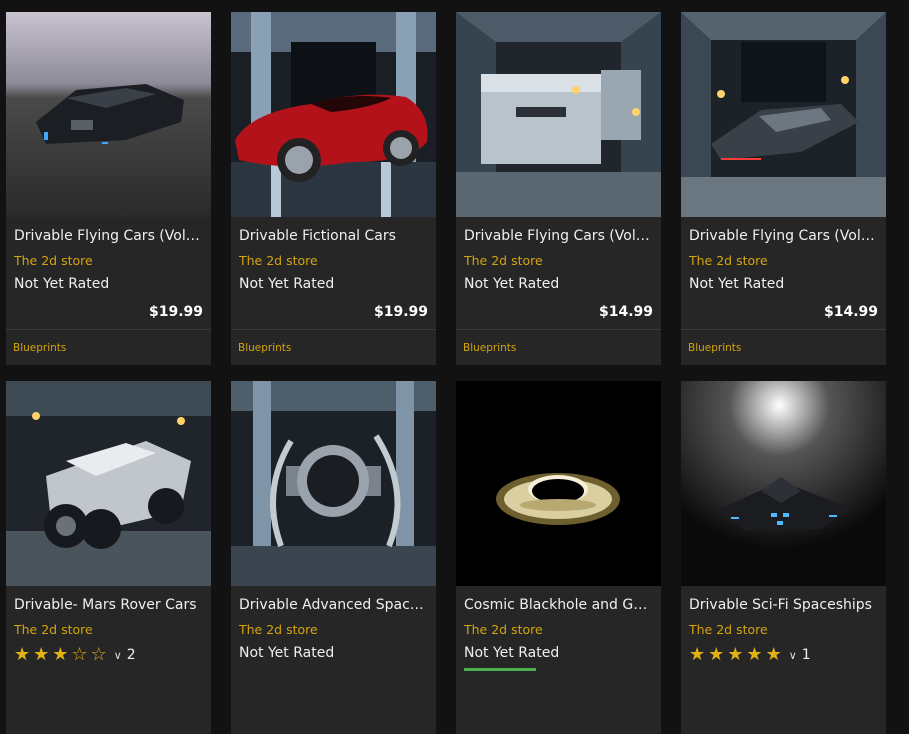  What do you see at coordinates (806, 655) in the screenshot?
I see `rating-count: 1` at bounding box center [806, 655].